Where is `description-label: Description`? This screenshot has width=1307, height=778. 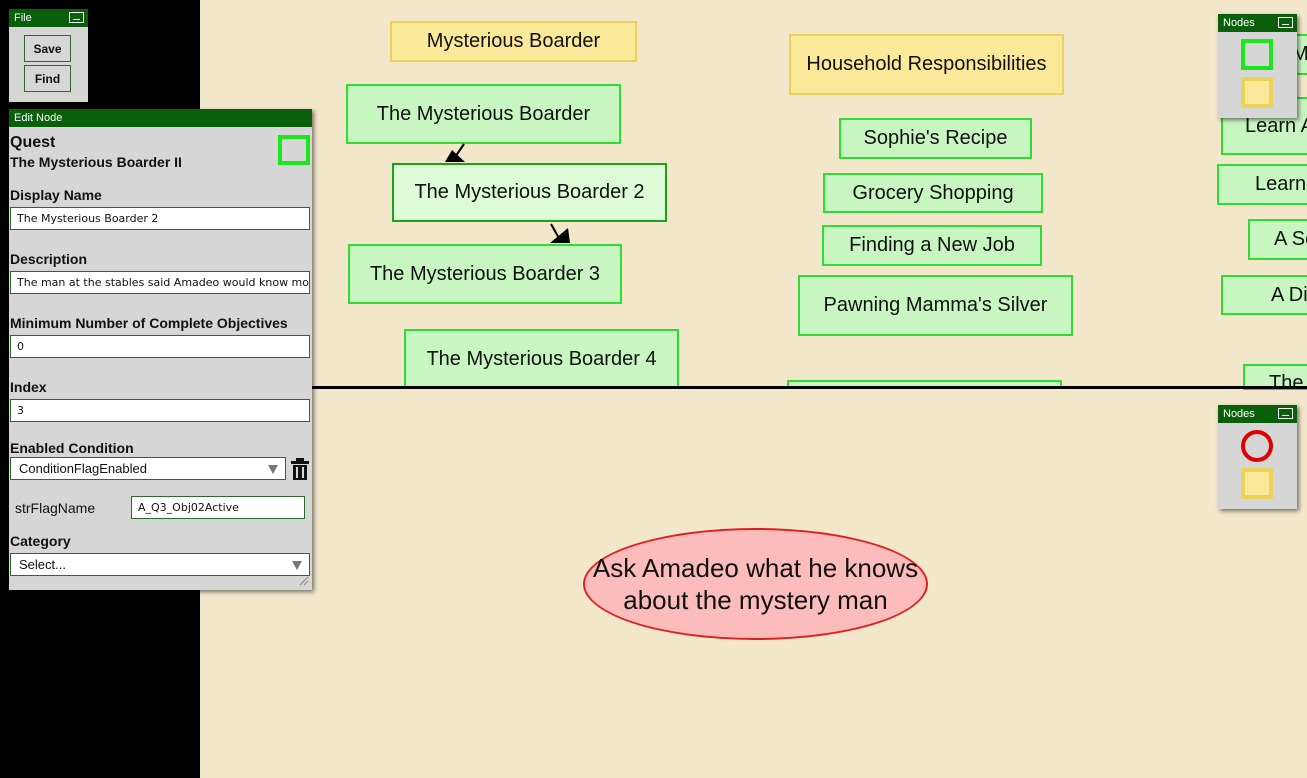 description-label: Description is located at coordinates (49, 259).